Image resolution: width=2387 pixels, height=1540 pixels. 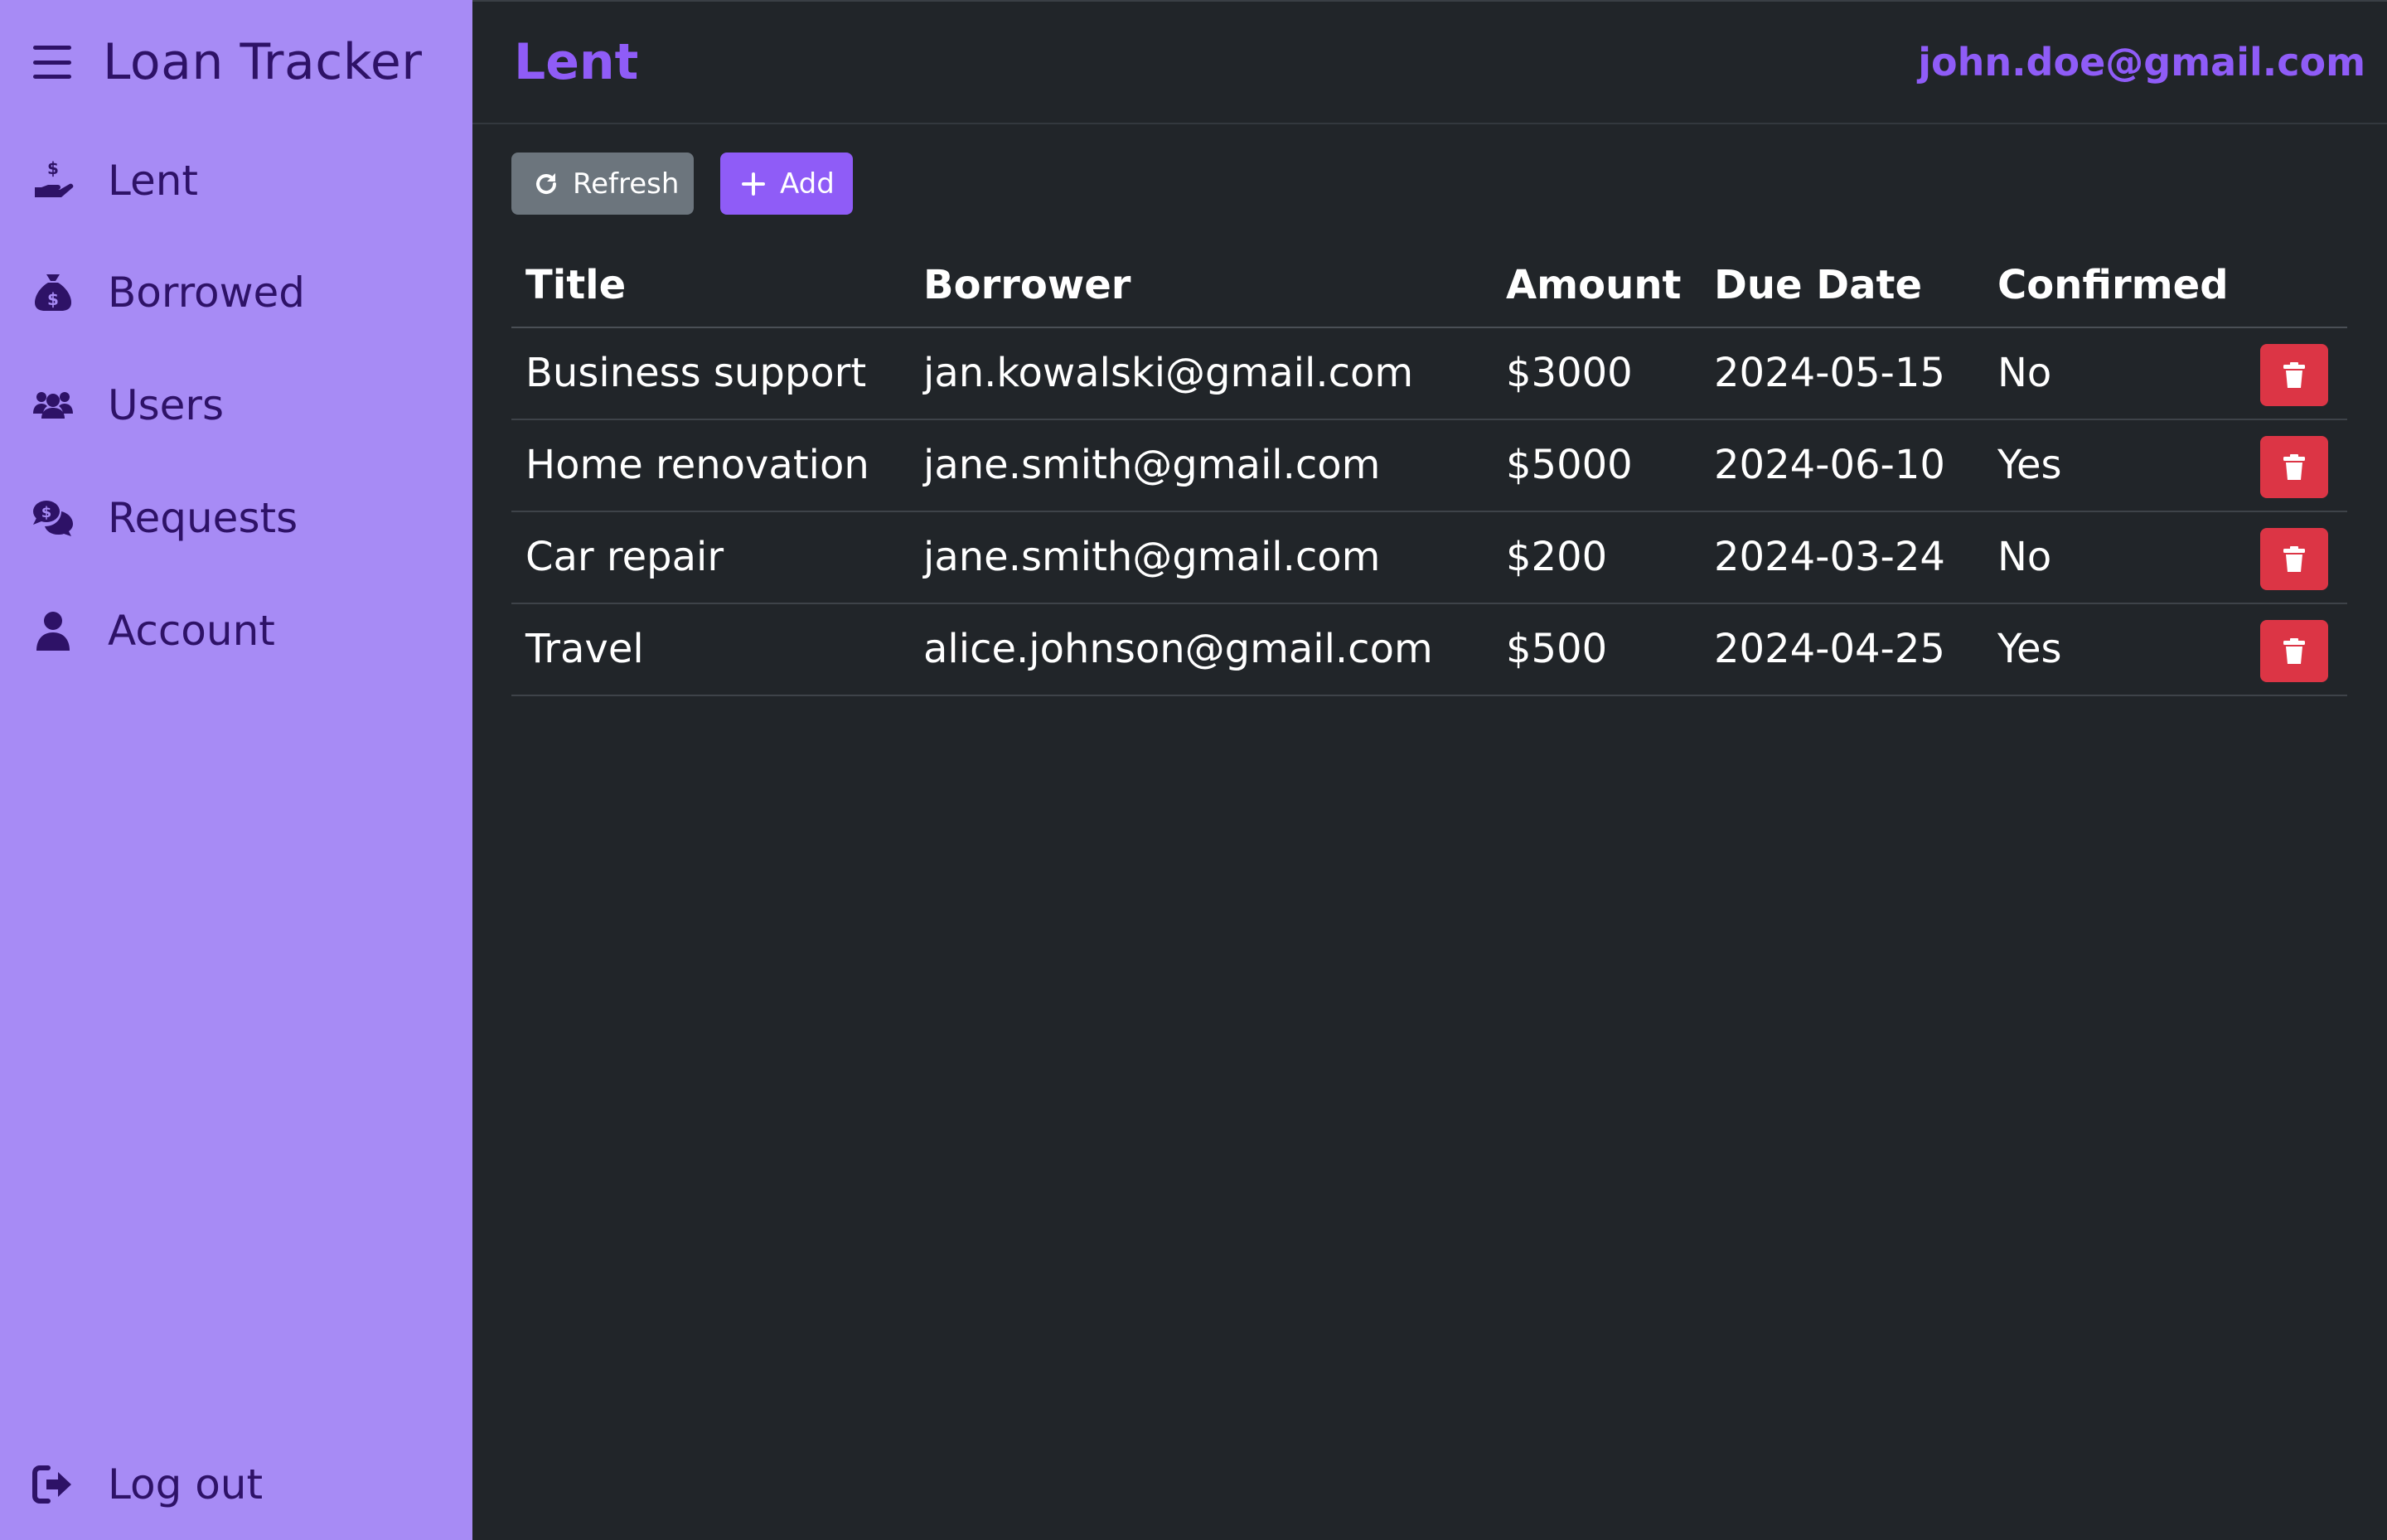 What do you see at coordinates (52, 62) in the screenshot?
I see `hamburger-menu-icon` at bounding box center [52, 62].